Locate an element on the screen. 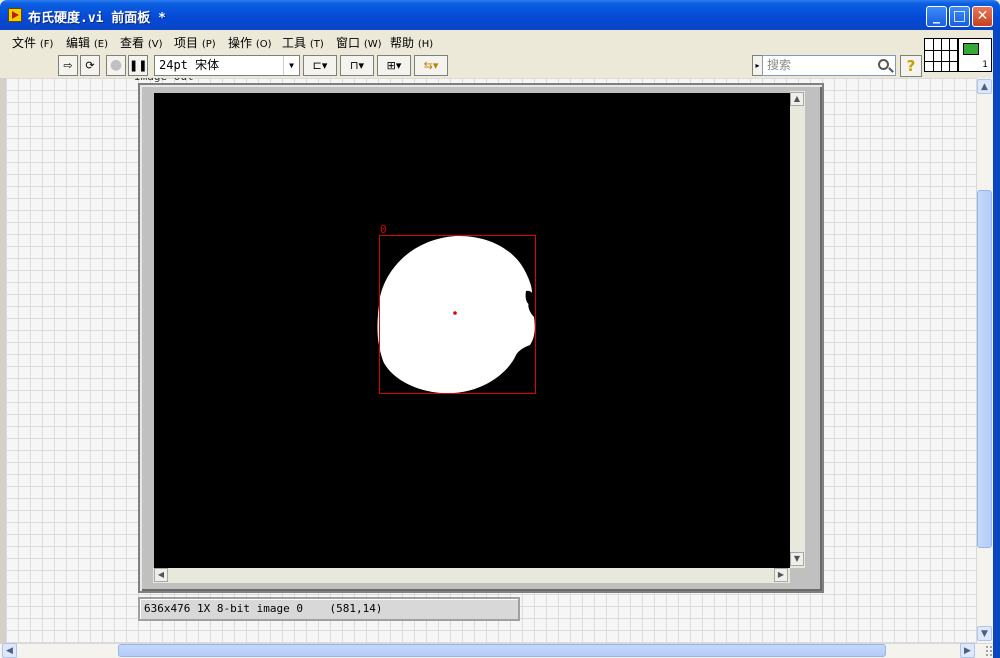  reorder-icon: ⇆▾ is located at coordinates (431, 65).